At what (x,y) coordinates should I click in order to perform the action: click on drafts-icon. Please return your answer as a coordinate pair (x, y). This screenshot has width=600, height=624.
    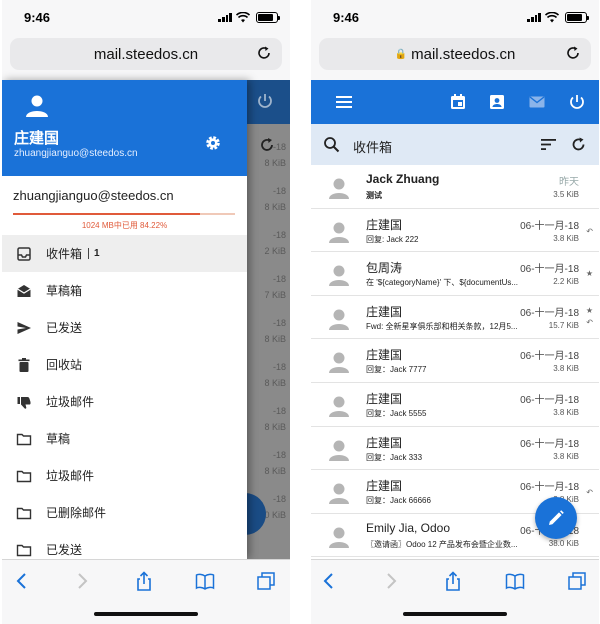
    Looking at the image, I should click on (24, 290).